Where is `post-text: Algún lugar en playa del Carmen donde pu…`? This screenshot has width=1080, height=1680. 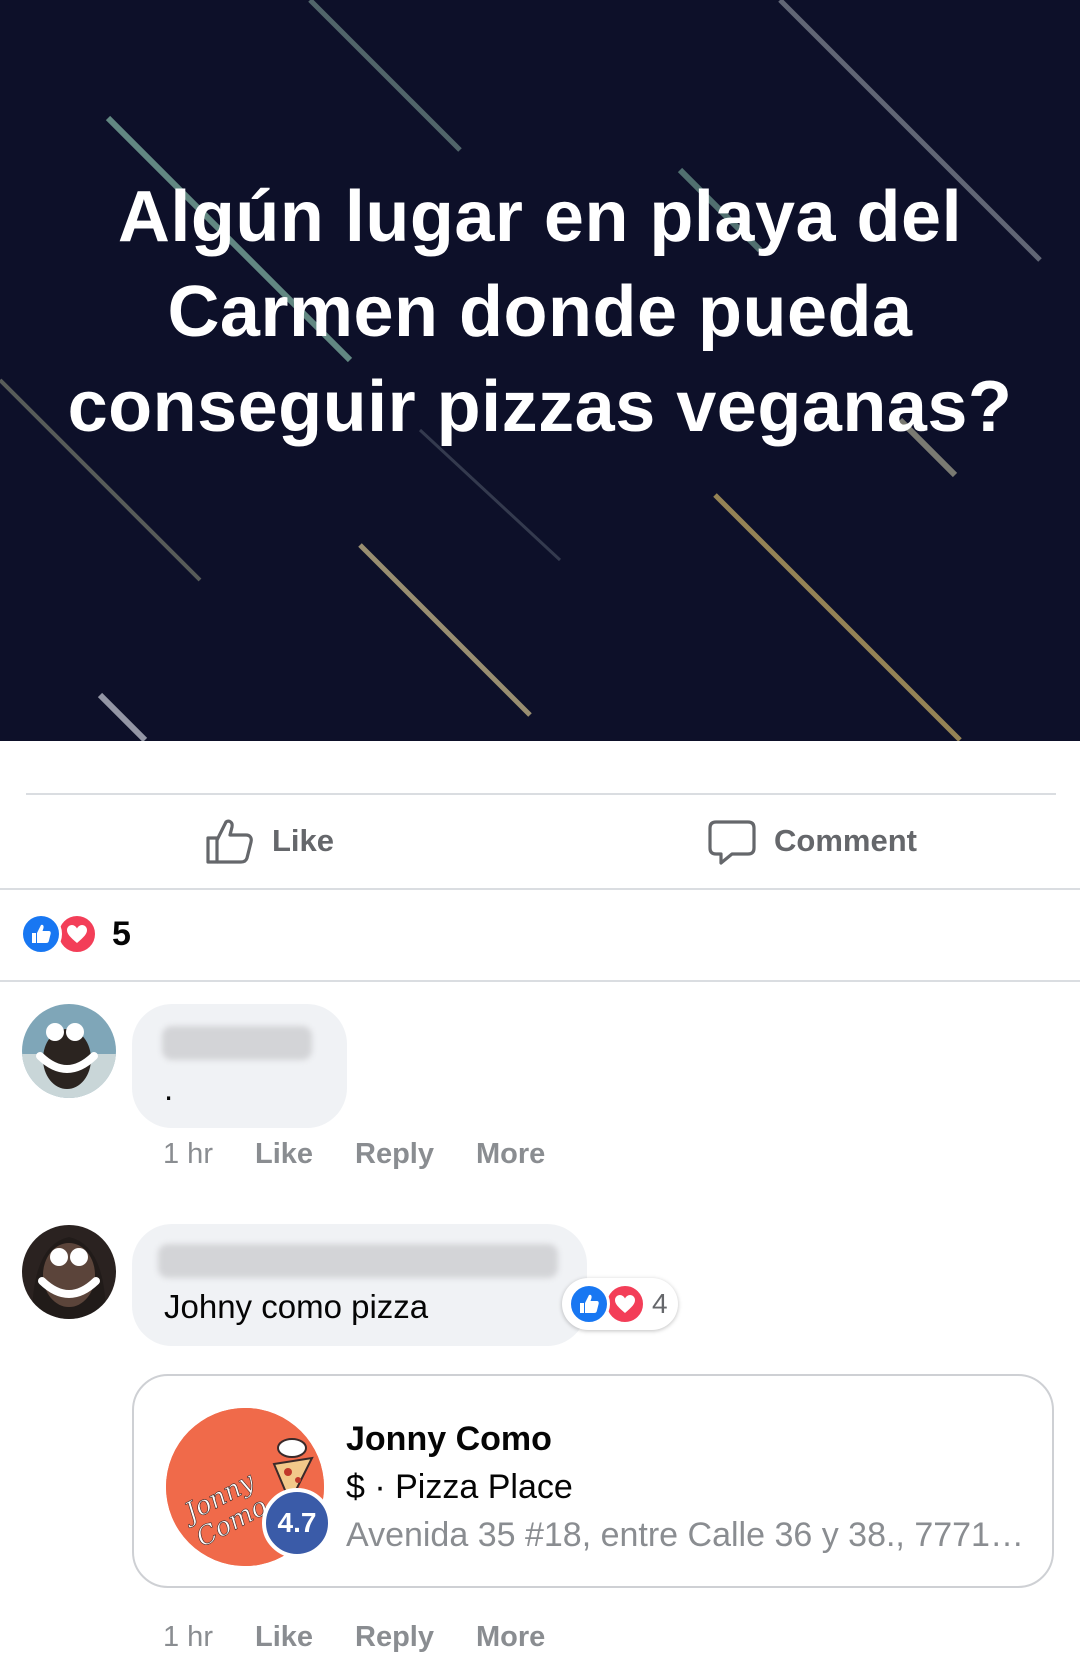
post-text: Algún lugar en playa del Carmen donde pu… is located at coordinates (540, 312).